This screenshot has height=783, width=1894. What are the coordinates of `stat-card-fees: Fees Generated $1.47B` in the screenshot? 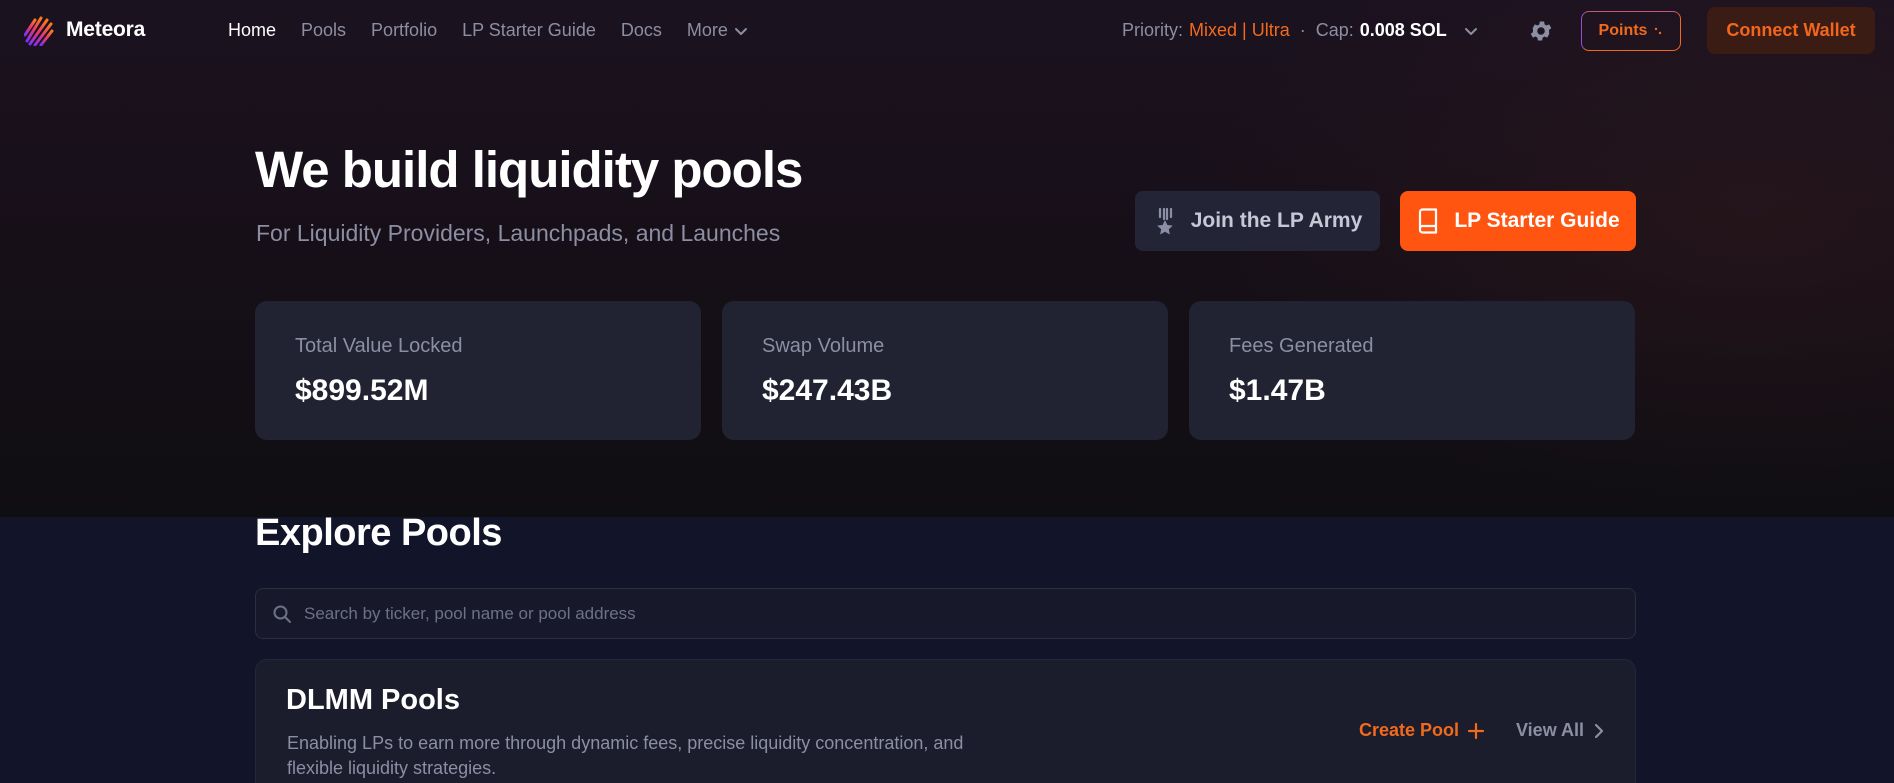 It's located at (1412, 370).